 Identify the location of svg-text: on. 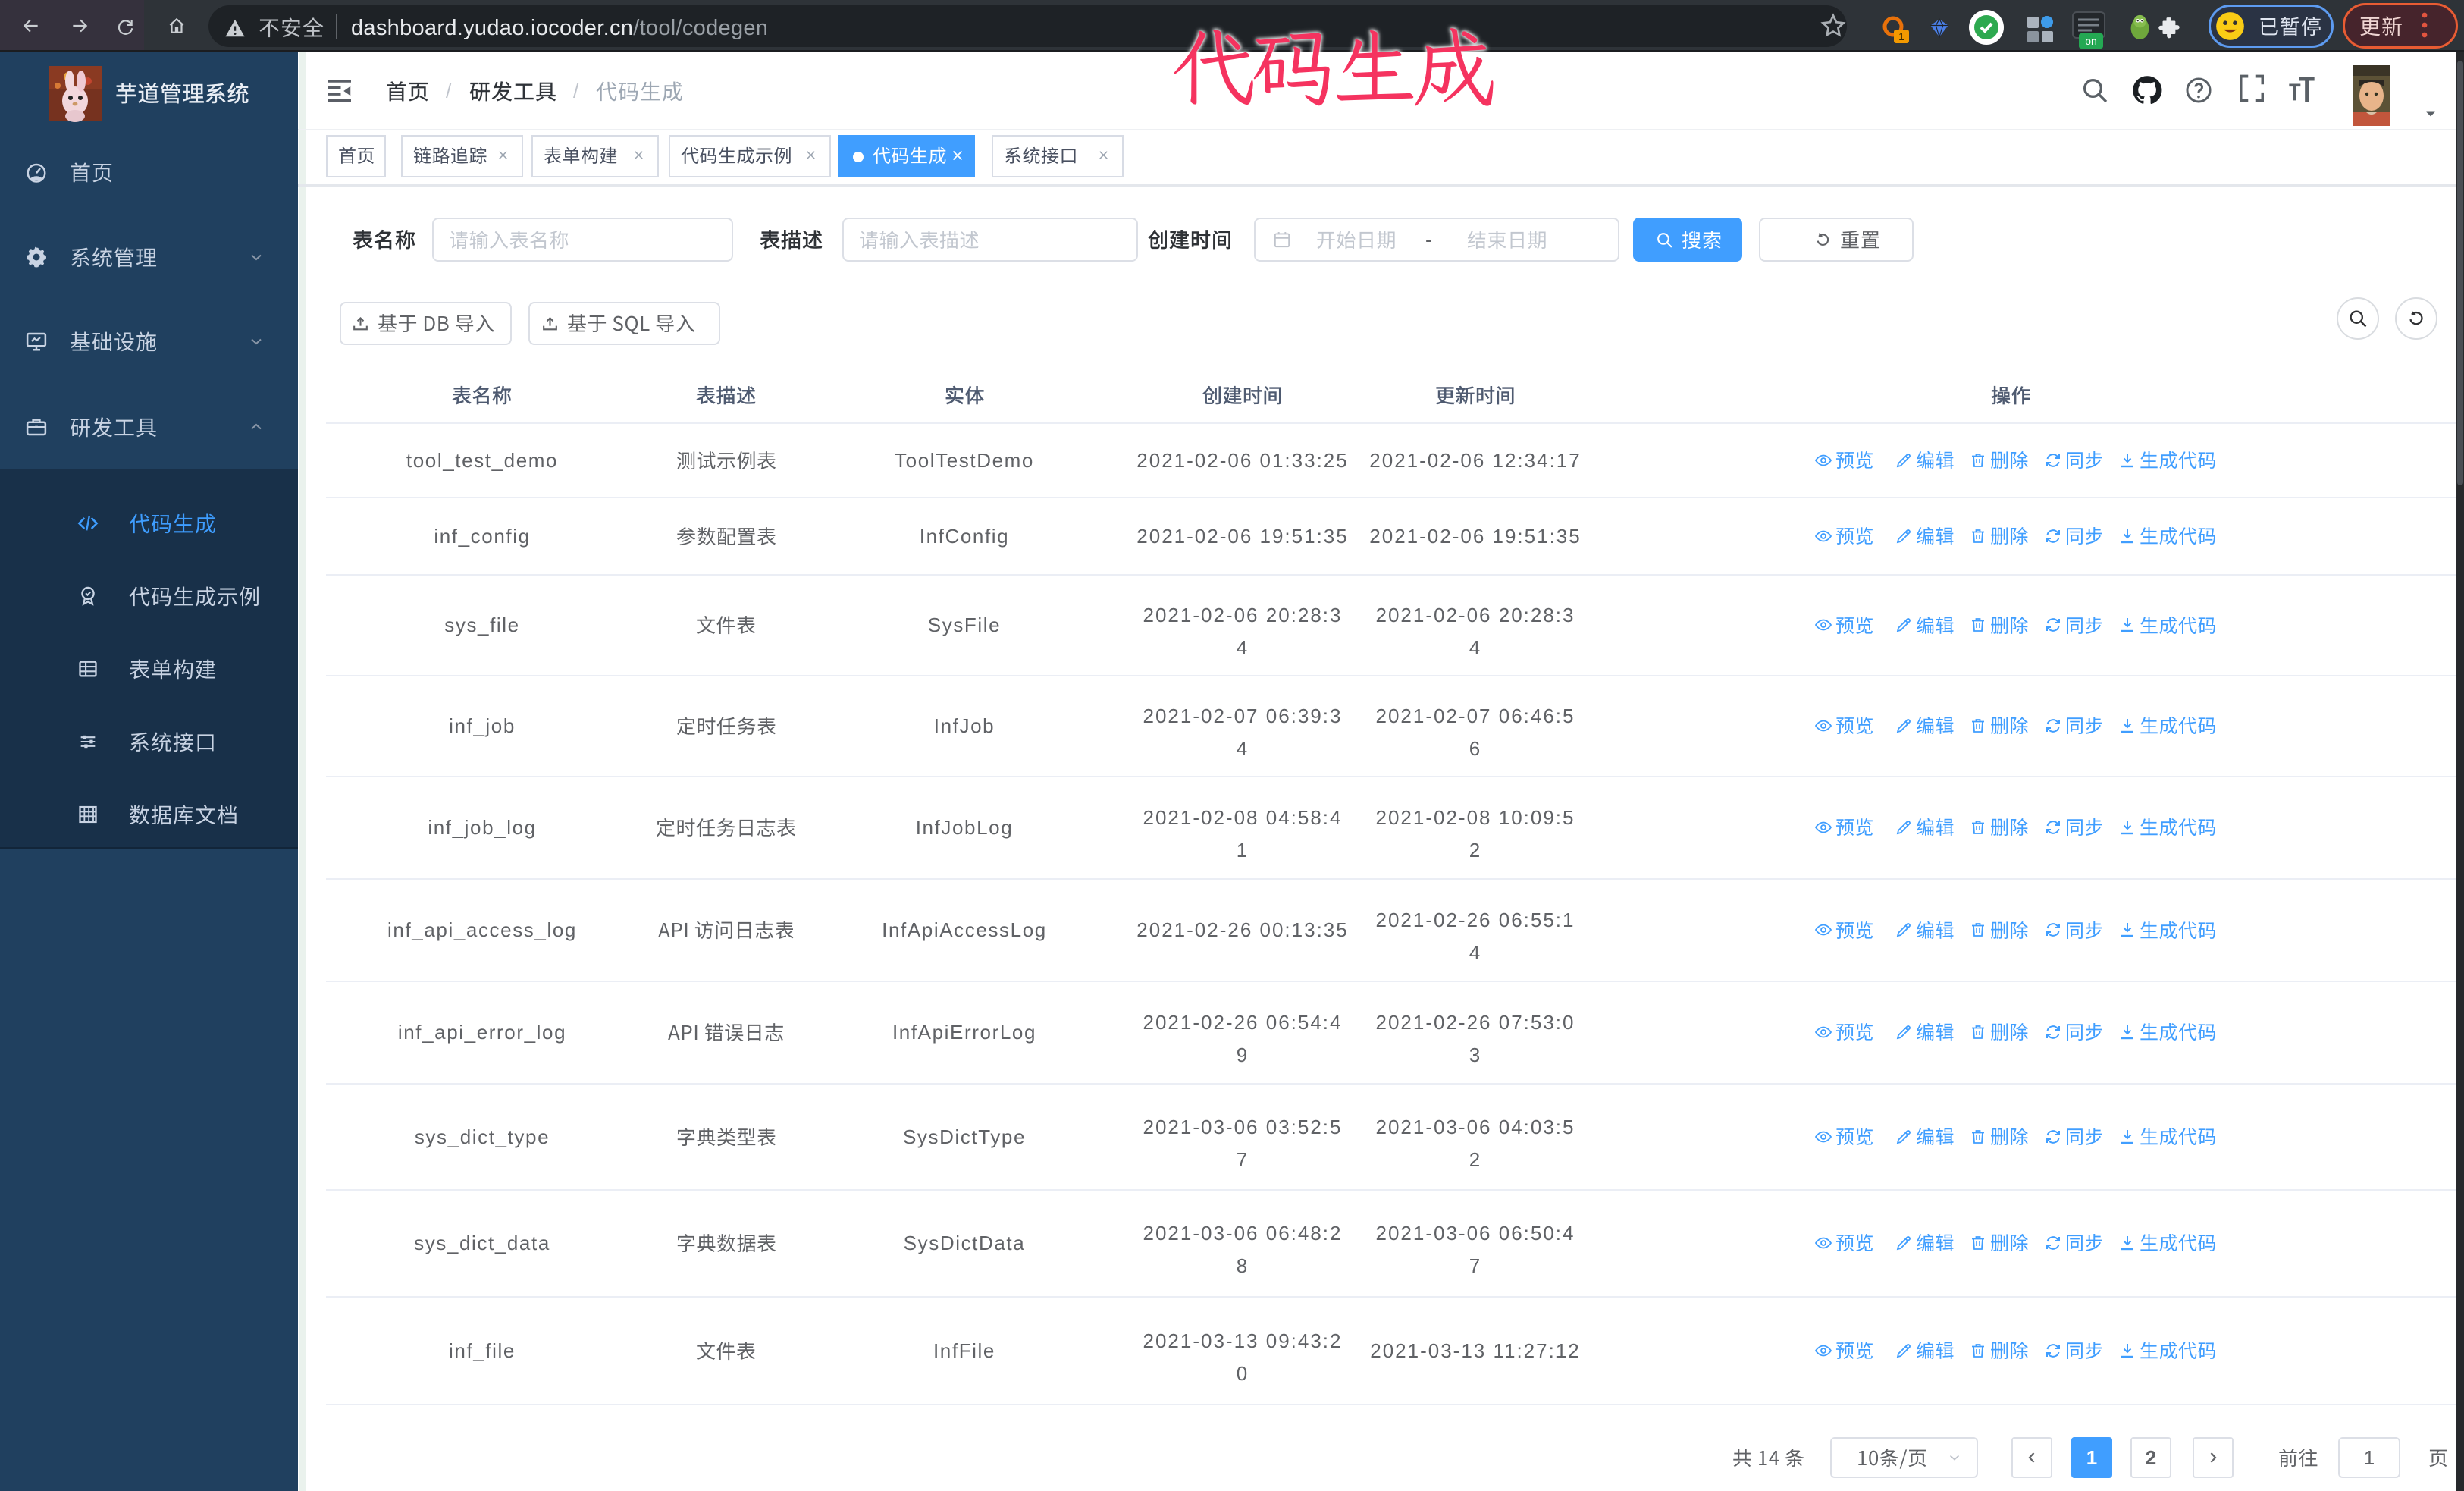
(2091, 41).